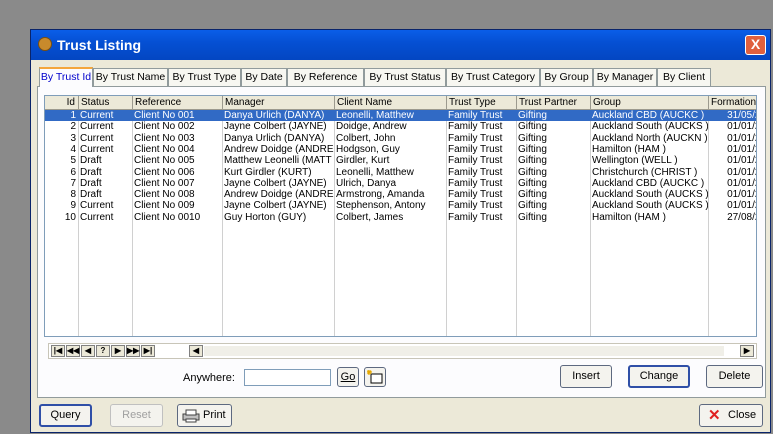 The width and height of the screenshot is (773, 434). What do you see at coordinates (325, 77) in the screenshot?
I see `tab-by-reference: By Reference` at bounding box center [325, 77].